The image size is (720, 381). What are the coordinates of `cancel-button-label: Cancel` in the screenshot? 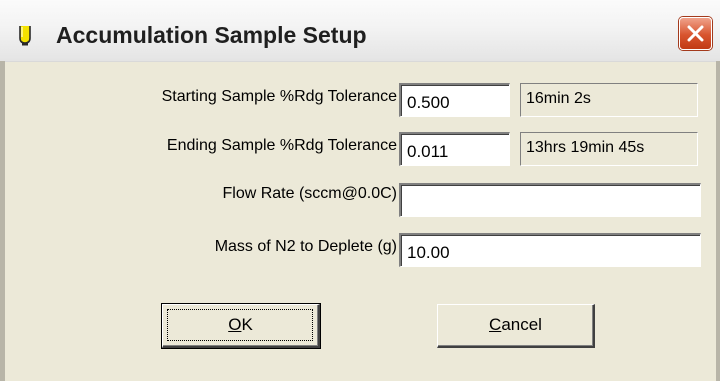 It's located at (515, 324).